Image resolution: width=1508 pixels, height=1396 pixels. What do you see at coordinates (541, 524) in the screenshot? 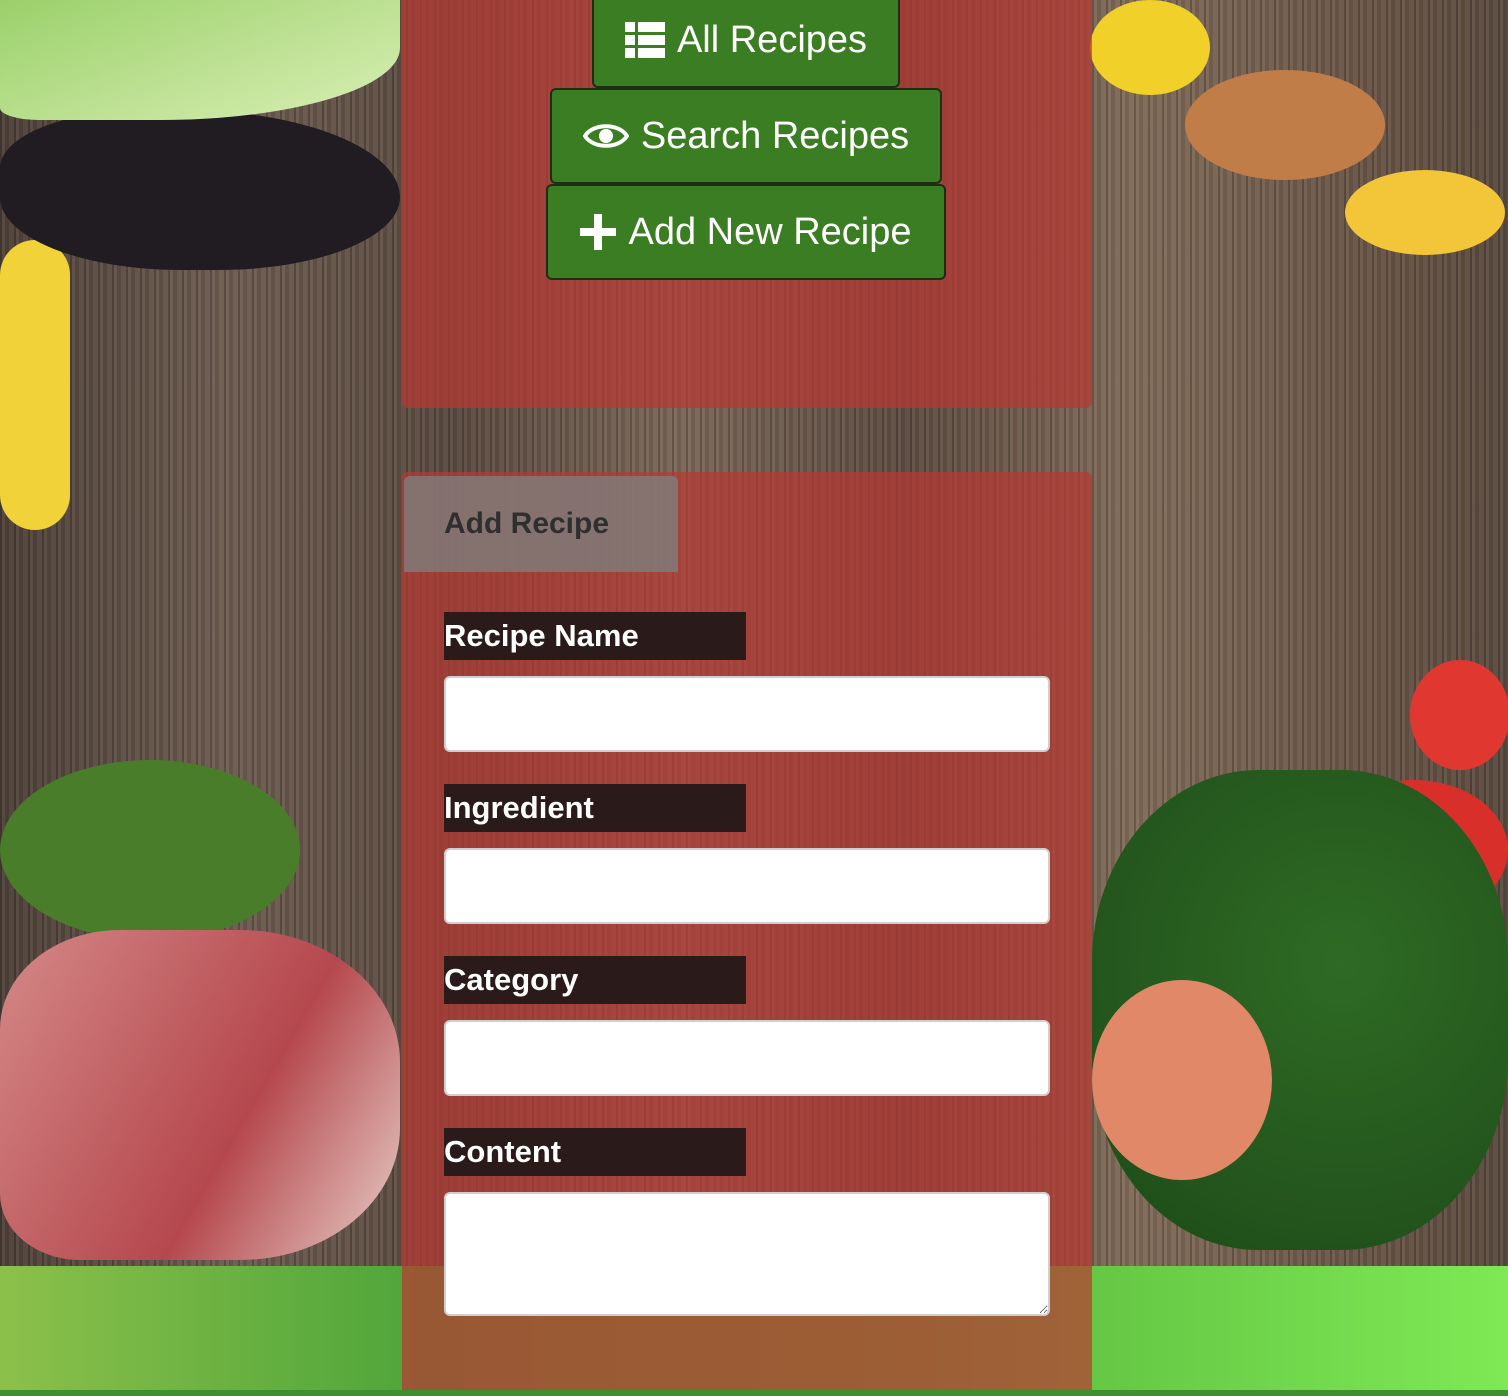
I see `tab-add-recipe: Add Recipe` at bounding box center [541, 524].